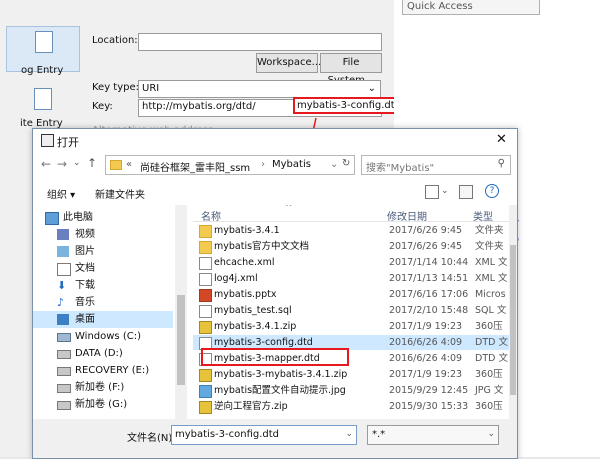 The width and height of the screenshot is (600, 459). What do you see at coordinates (491, 262) in the screenshot?
I see `file-type: XML 文` at bounding box center [491, 262].